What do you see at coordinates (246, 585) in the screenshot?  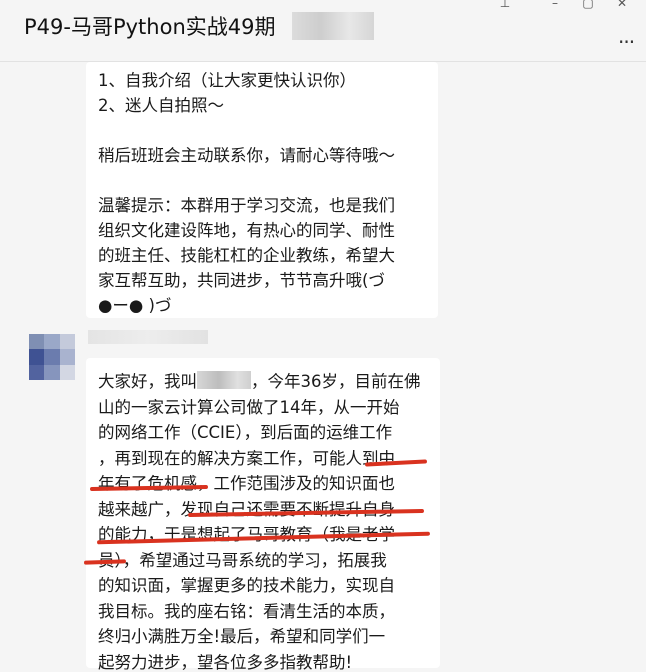 I see `message-line: 的知识面，掌握更多的技术能力，实现自` at bounding box center [246, 585].